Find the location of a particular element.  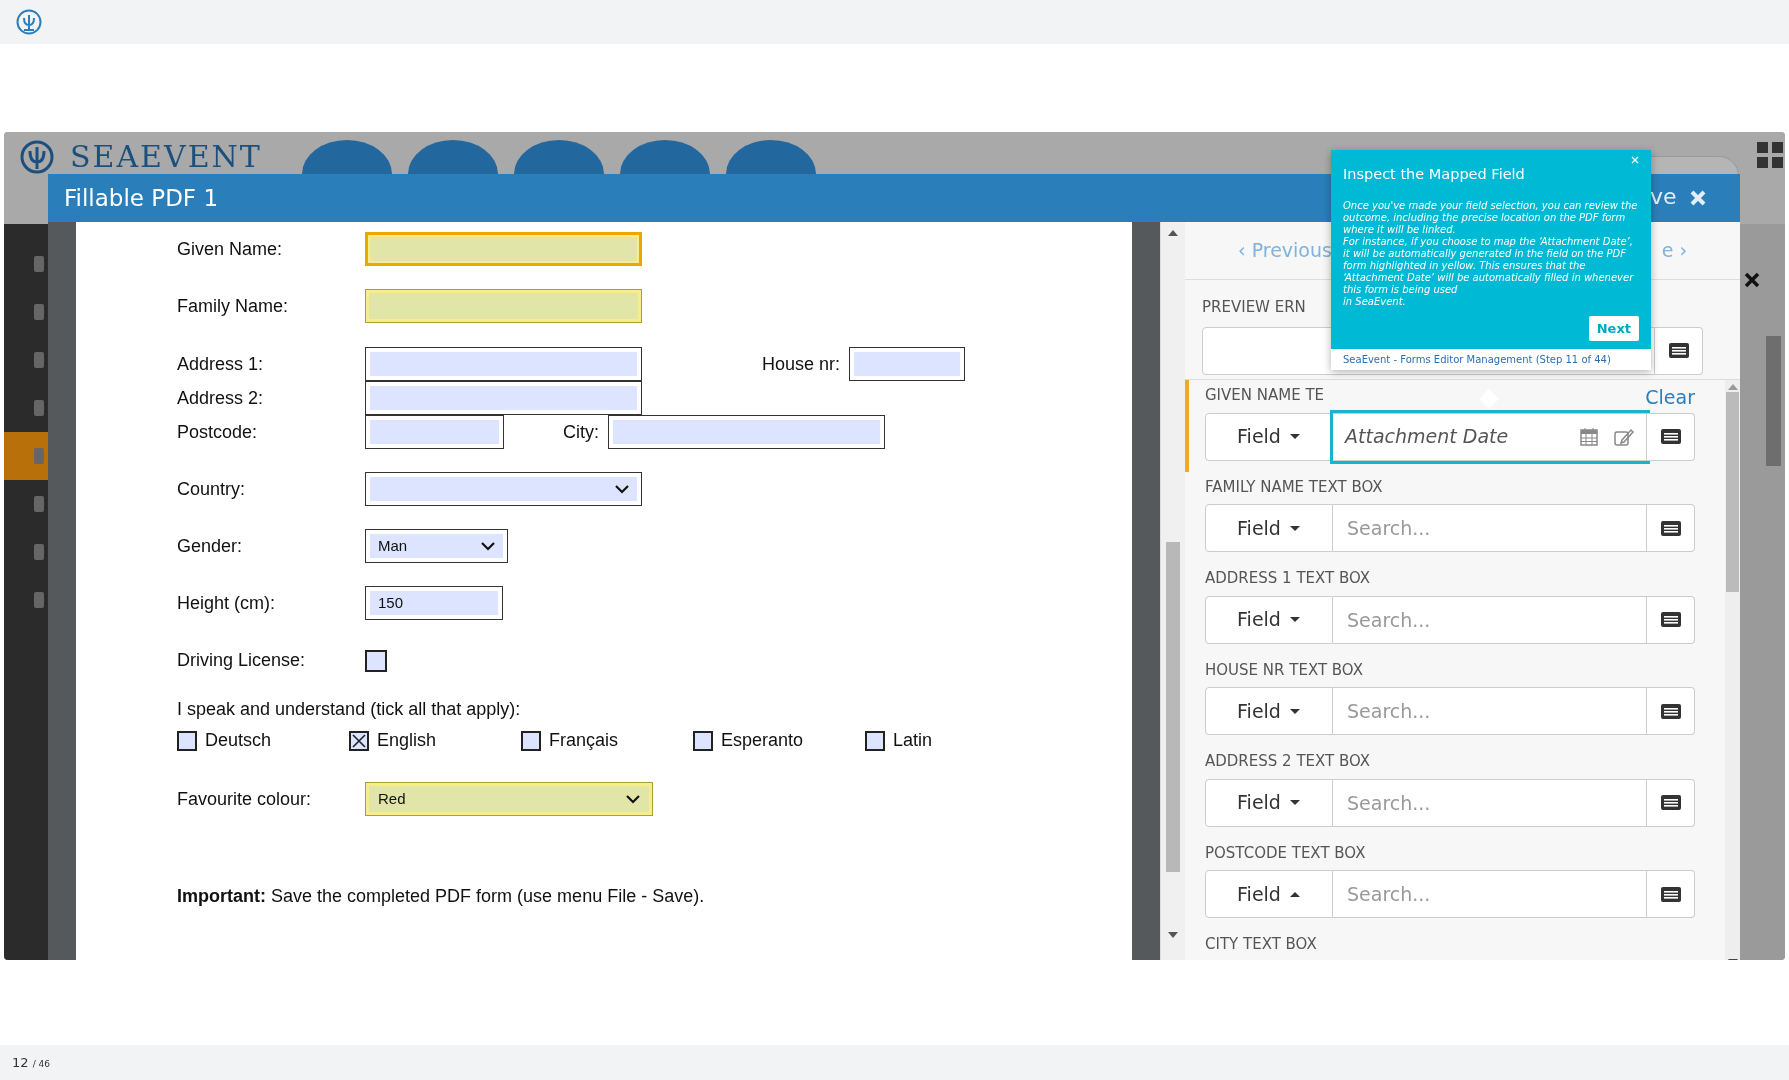

logo-text: SEAEVENT is located at coordinates (166, 157).